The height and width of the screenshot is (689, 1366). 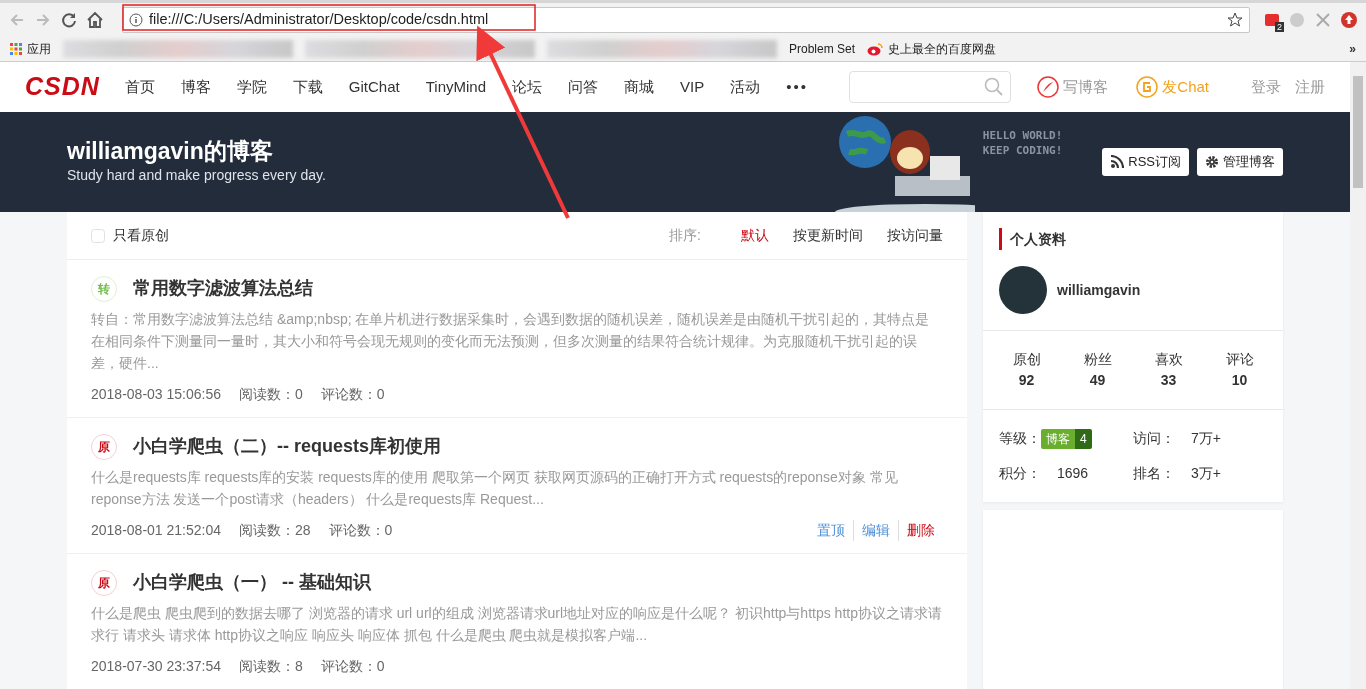 What do you see at coordinates (1099, 290) in the screenshot?
I see `username: williamgavin` at bounding box center [1099, 290].